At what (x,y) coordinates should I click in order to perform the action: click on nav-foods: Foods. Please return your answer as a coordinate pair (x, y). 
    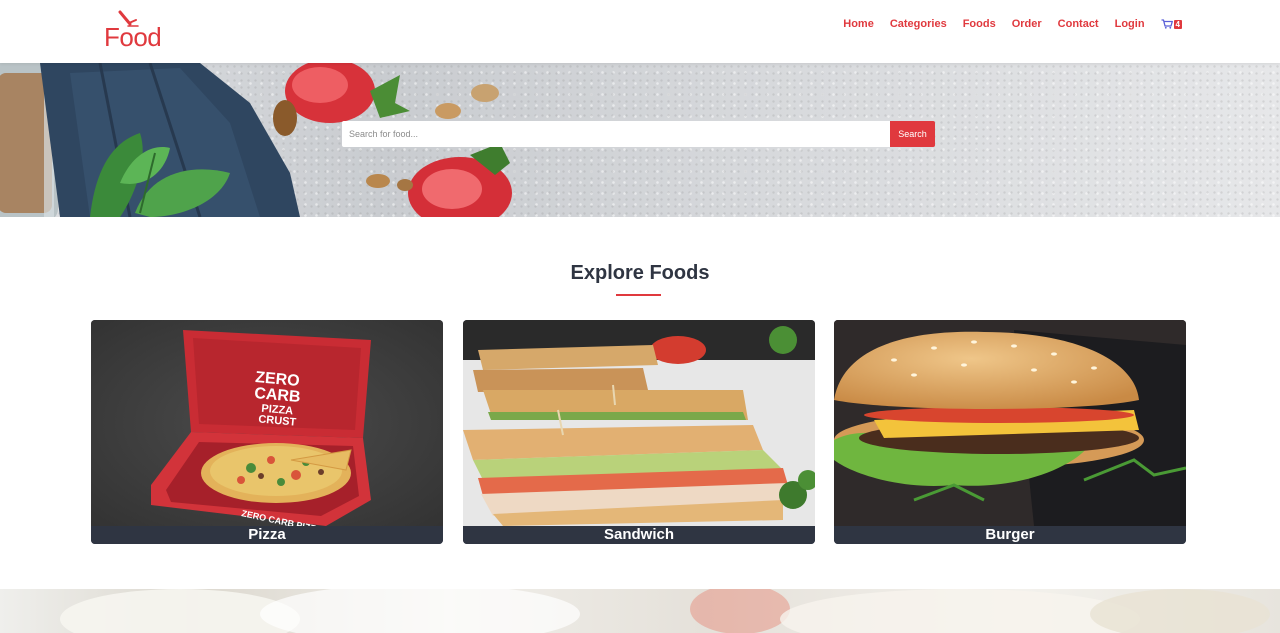
    Looking at the image, I should click on (979, 24).